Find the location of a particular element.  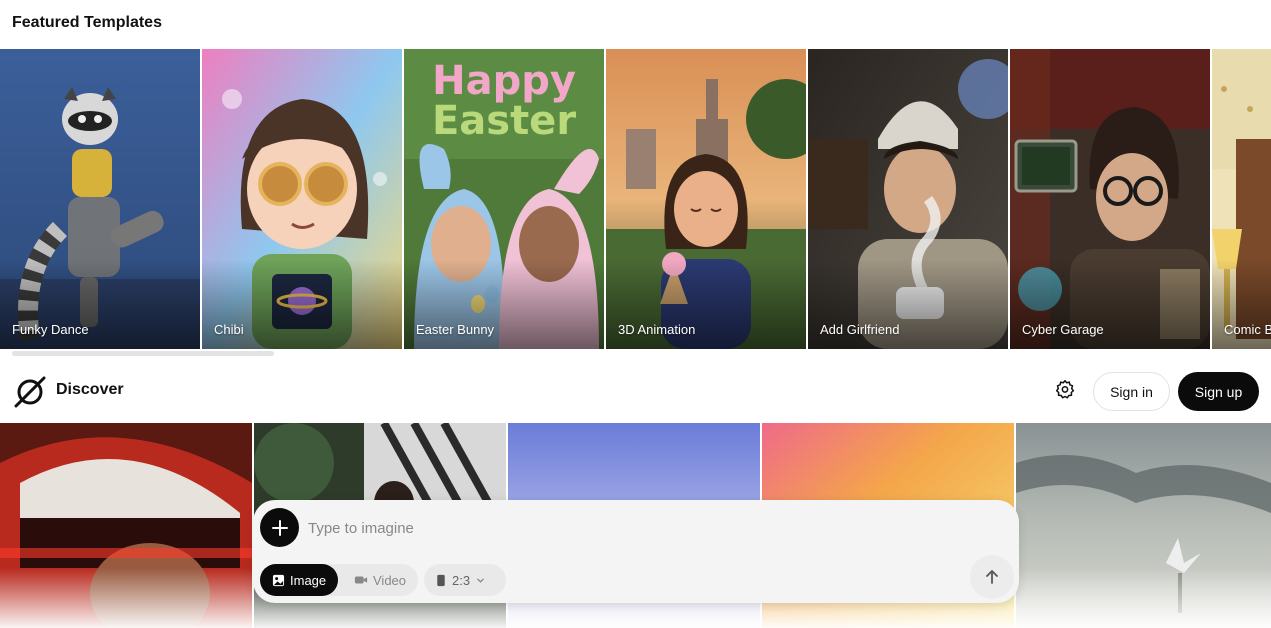

template-card-chibi: Chibi is located at coordinates (302, 199).